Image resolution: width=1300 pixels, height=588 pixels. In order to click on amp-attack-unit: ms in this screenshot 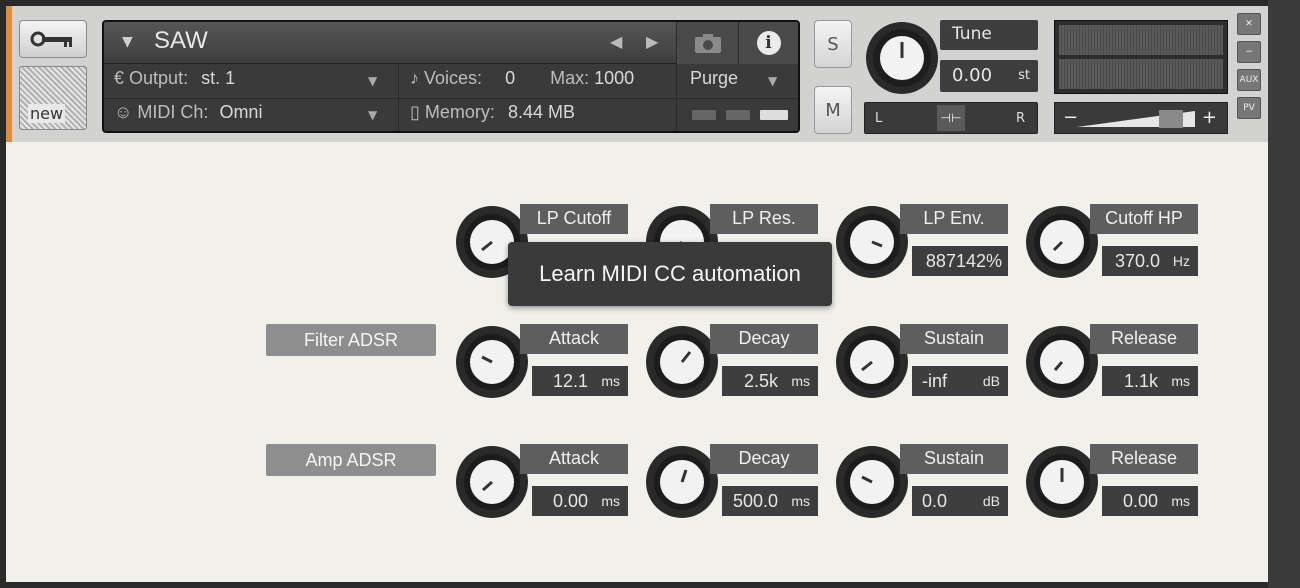, I will do `click(610, 501)`.